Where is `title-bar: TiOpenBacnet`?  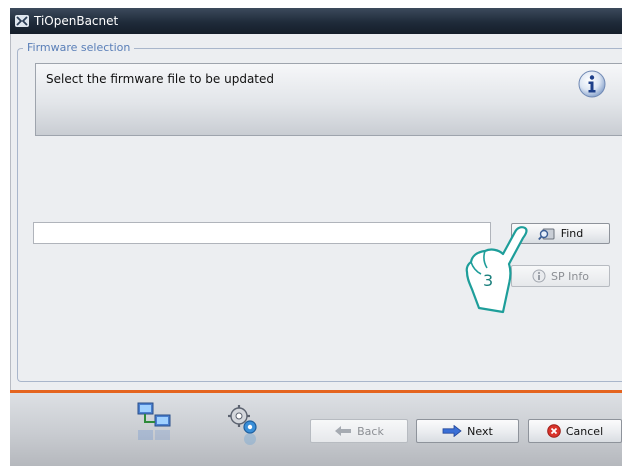 title-bar: TiOpenBacnet is located at coordinates (316, 21).